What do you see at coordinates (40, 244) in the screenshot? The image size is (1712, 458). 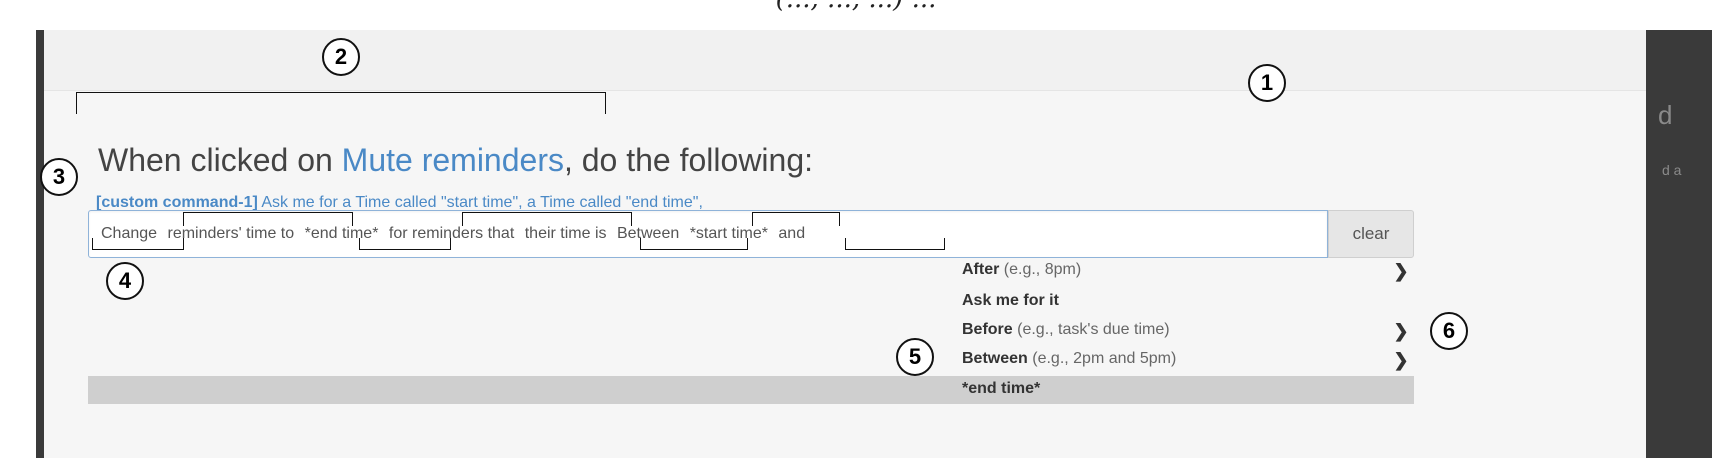 I see `background-overlay-left` at bounding box center [40, 244].